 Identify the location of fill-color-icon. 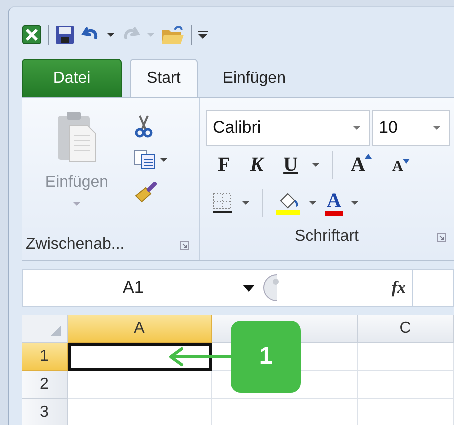
(288, 203).